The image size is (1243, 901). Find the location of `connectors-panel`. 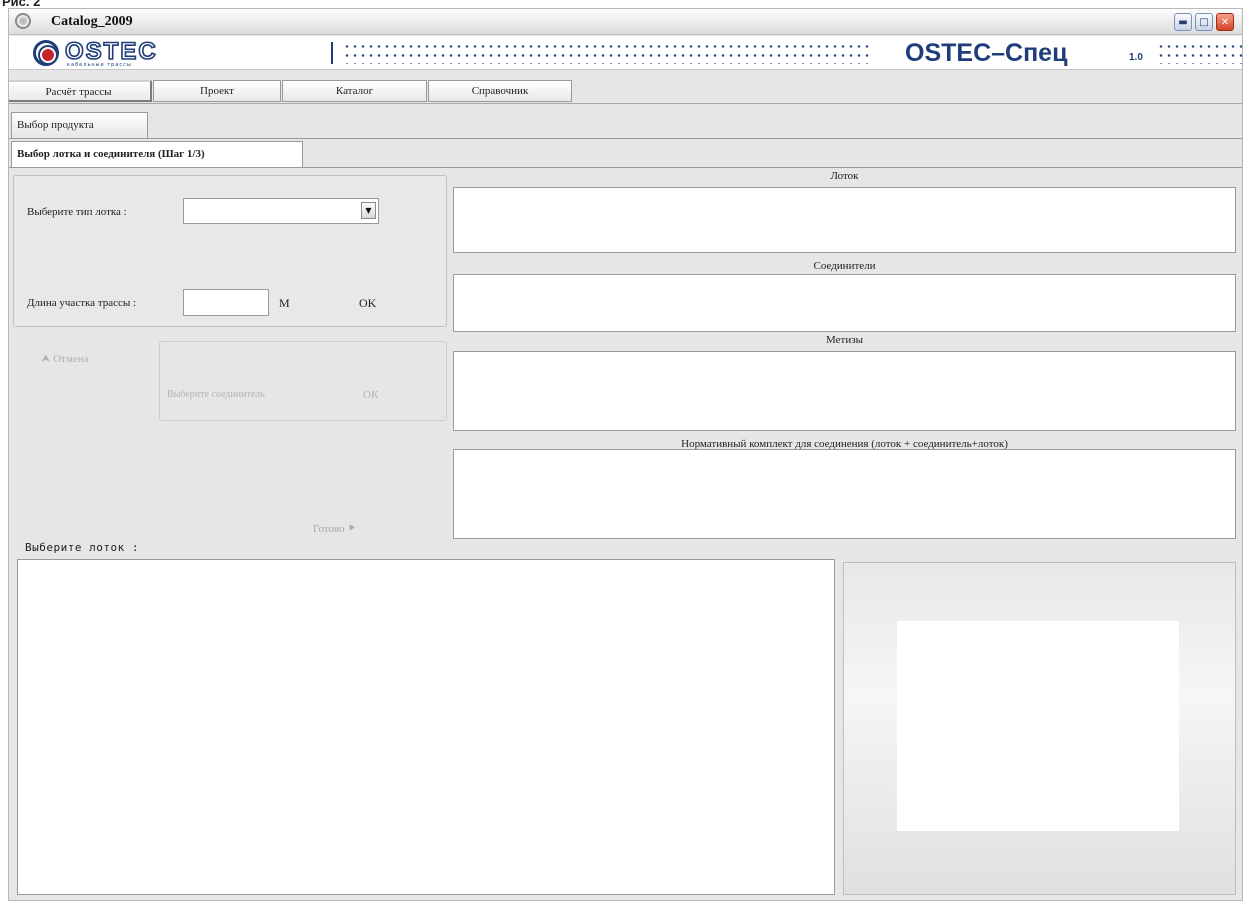

connectors-panel is located at coordinates (844, 303).